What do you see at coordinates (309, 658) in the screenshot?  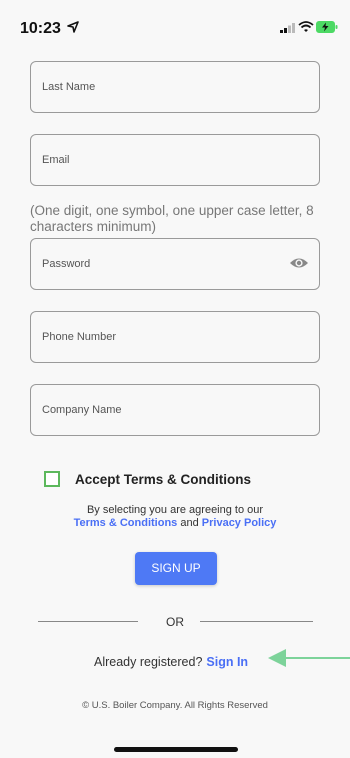 I see `annotation-arrow-icon` at bounding box center [309, 658].